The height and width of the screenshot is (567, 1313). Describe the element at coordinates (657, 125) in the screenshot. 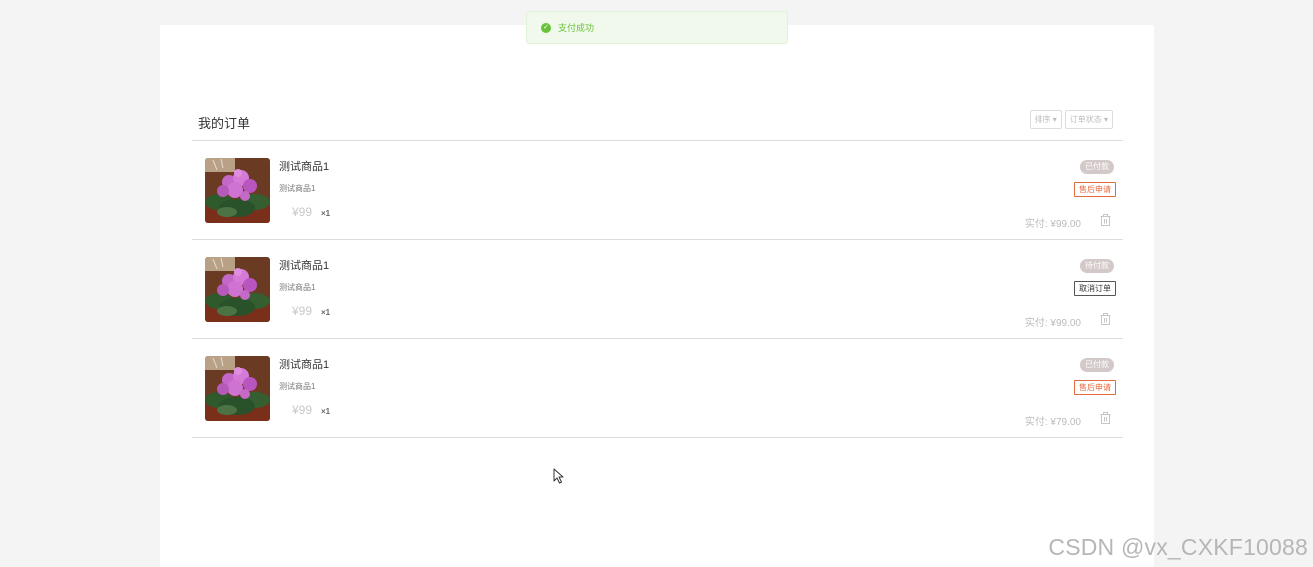

I see `orders-header: 我的订单 排序 ▾ 订单状态 ▾` at that location.